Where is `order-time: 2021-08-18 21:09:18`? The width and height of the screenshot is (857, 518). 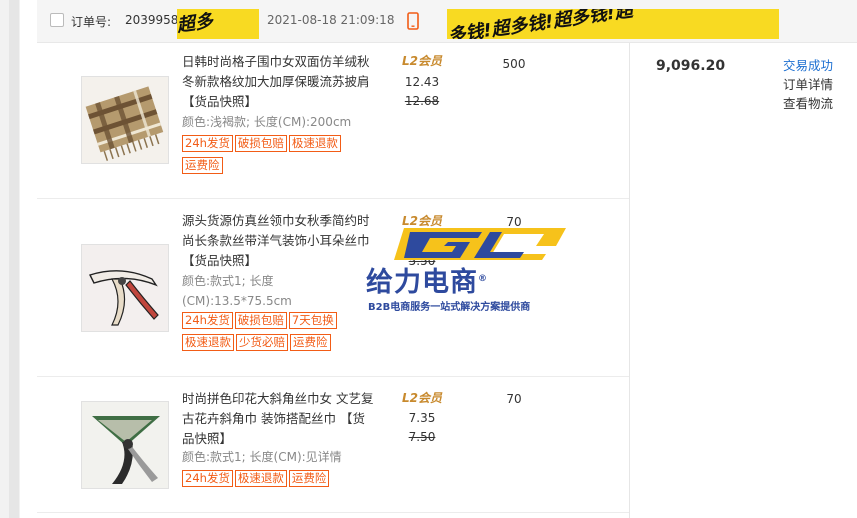
order-time: 2021-08-18 21:09:18 is located at coordinates (331, 20).